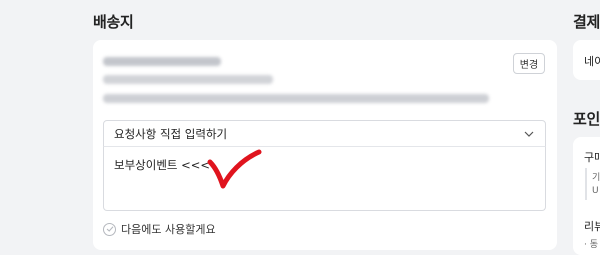  Describe the element at coordinates (529, 134) in the screenshot. I see `chevron-down-icon` at that location.